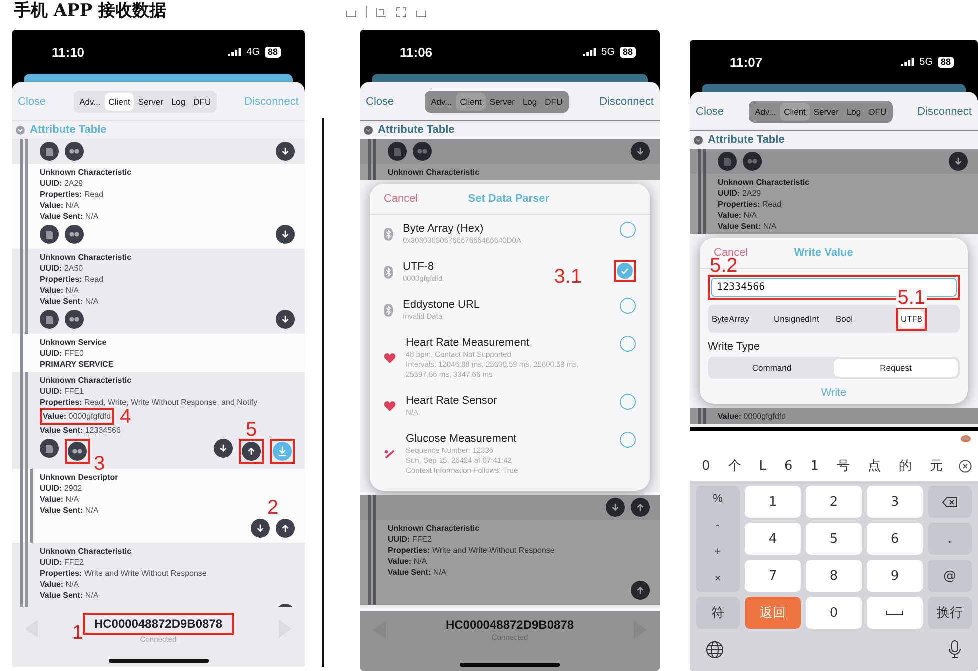 The image size is (978, 671). What do you see at coordinates (815, 466) in the screenshot?
I see `candidate-word: 1` at bounding box center [815, 466].